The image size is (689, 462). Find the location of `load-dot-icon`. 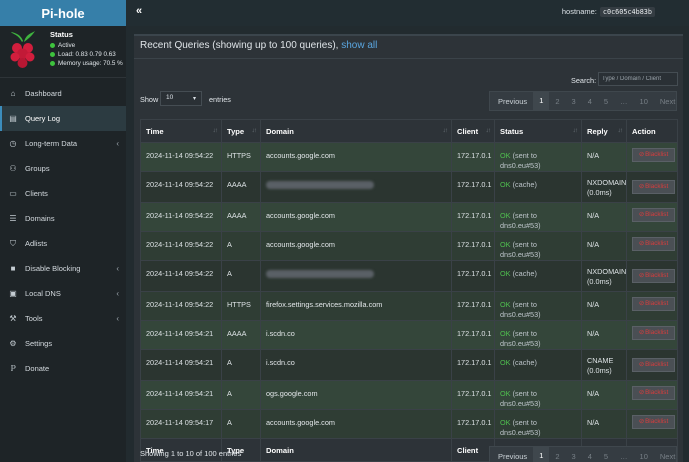

load-dot-icon is located at coordinates (52, 54).